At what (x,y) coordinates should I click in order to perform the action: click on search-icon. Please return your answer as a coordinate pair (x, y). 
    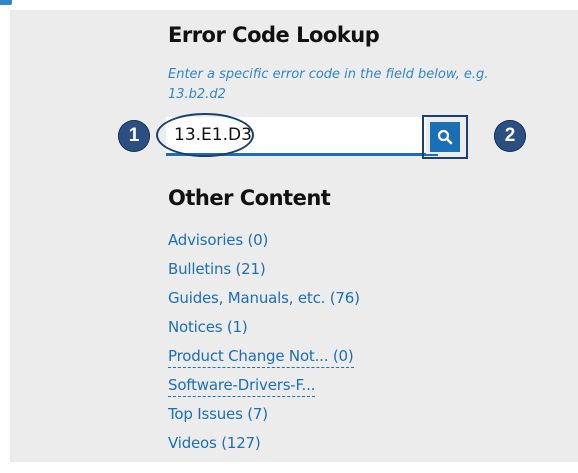
    Looking at the image, I should click on (445, 137).